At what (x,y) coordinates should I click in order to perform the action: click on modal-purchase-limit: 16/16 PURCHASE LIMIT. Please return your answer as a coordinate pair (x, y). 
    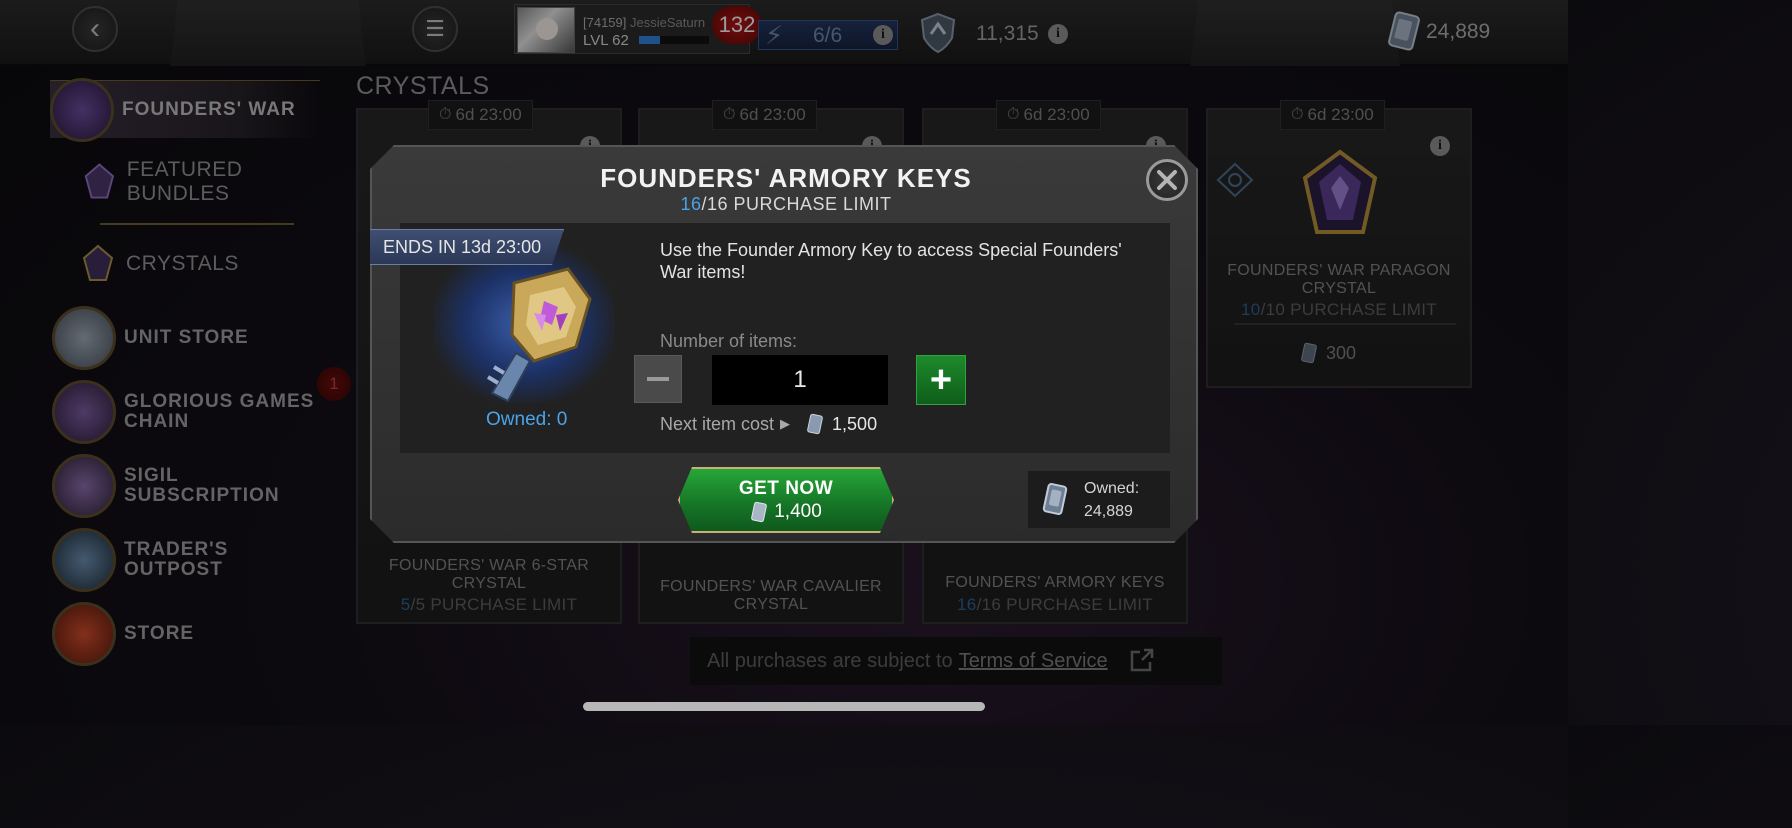
    Looking at the image, I should click on (785, 204).